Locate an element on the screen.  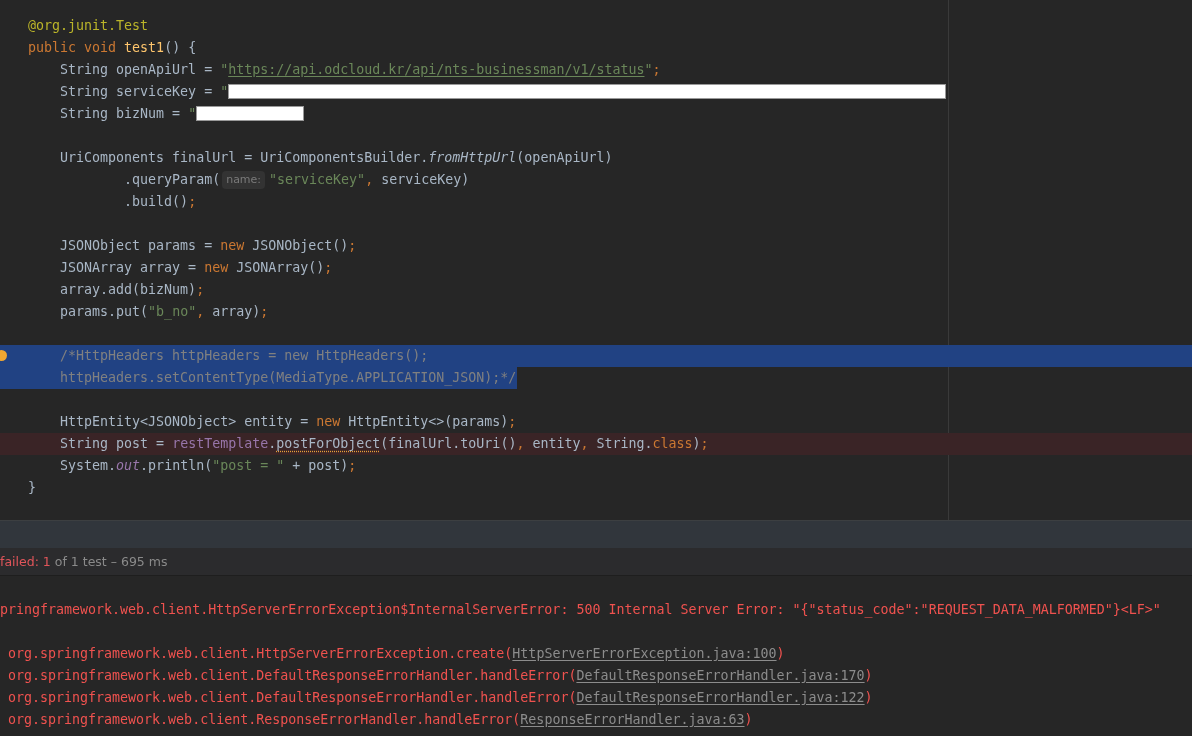
code-line: array.add(bizNum); is located at coordinates (132, 290).